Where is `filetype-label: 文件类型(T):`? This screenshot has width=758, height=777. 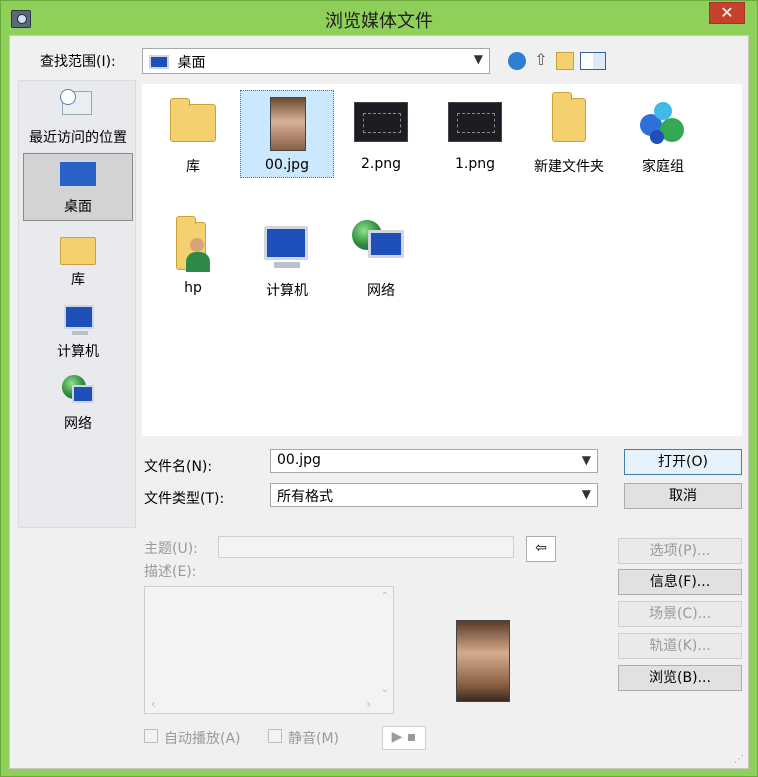 filetype-label: 文件类型(T): is located at coordinates (184, 499).